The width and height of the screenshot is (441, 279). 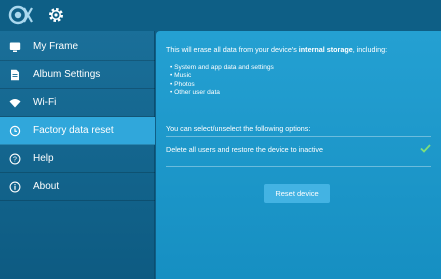 What do you see at coordinates (182, 84) in the screenshot?
I see `list-item: • Photos` at bounding box center [182, 84].